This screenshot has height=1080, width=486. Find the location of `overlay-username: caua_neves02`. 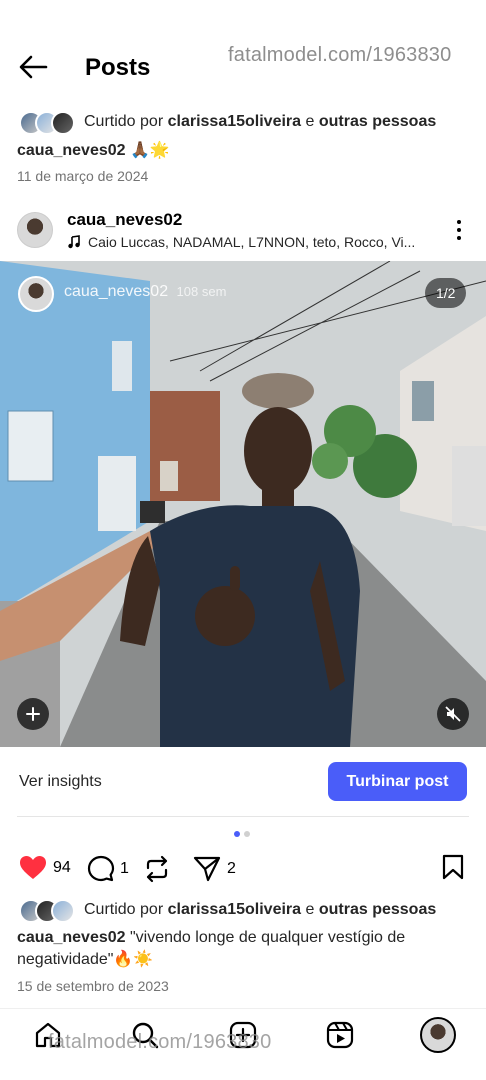

overlay-username: caua_neves02 is located at coordinates (116, 291).